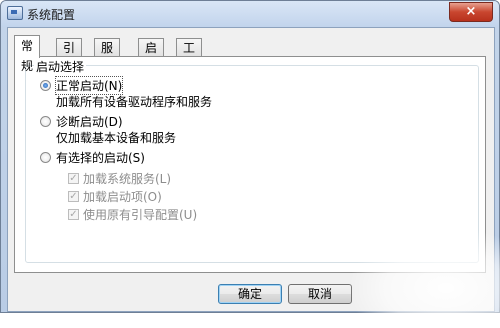 Image resolution: width=500 pixels, height=328 pixels. What do you see at coordinates (73, 178) in the screenshot?
I see `load-system-services-checkbox: ✓` at bounding box center [73, 178].